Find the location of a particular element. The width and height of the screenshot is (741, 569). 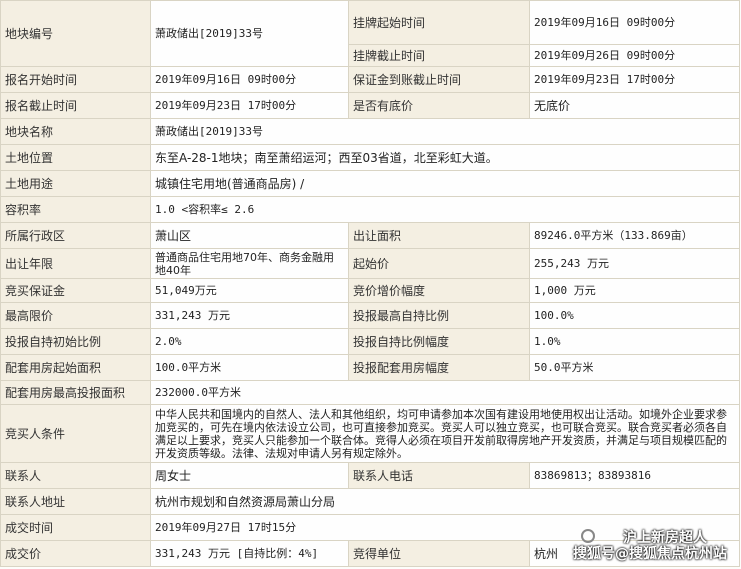

field-label: 投报最高自持比例 is located at coordinates (439, 315).